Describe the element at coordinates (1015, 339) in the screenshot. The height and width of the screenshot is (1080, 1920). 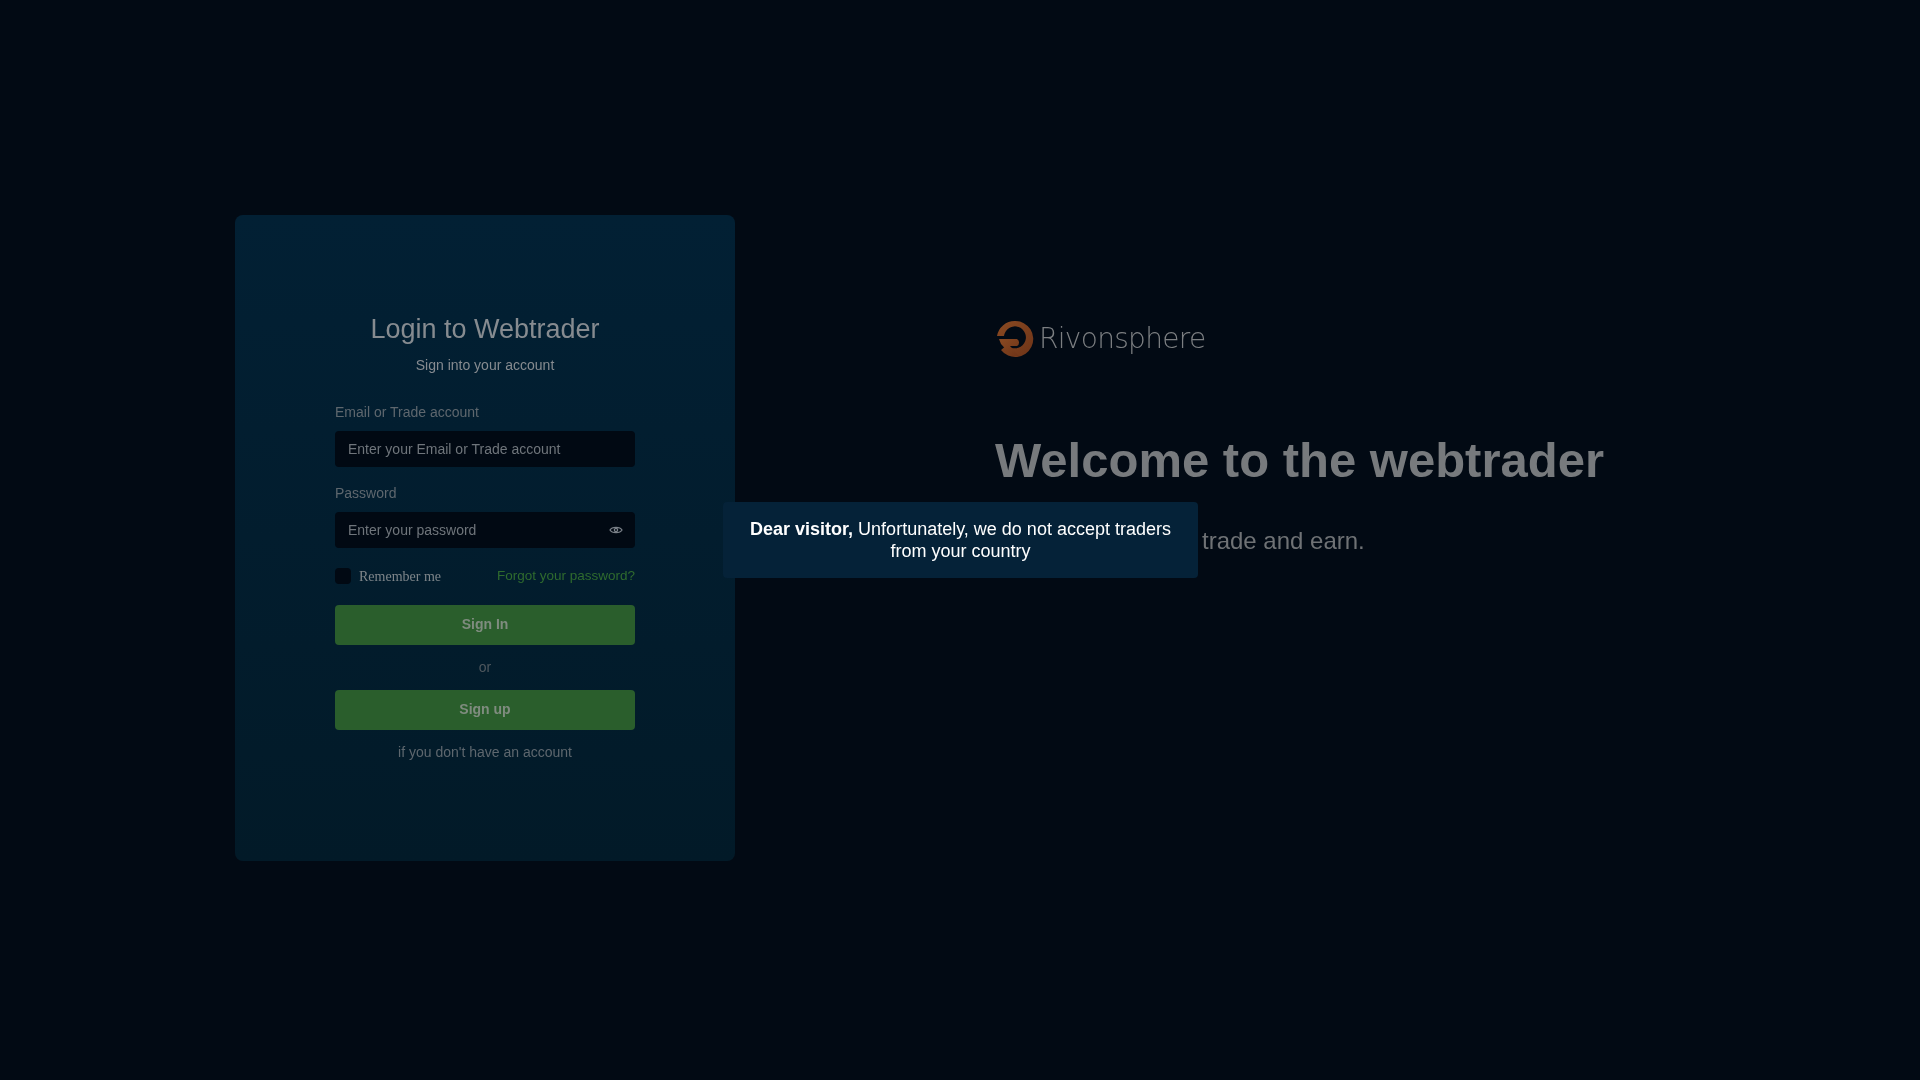
I see `logo-icon` at that location.